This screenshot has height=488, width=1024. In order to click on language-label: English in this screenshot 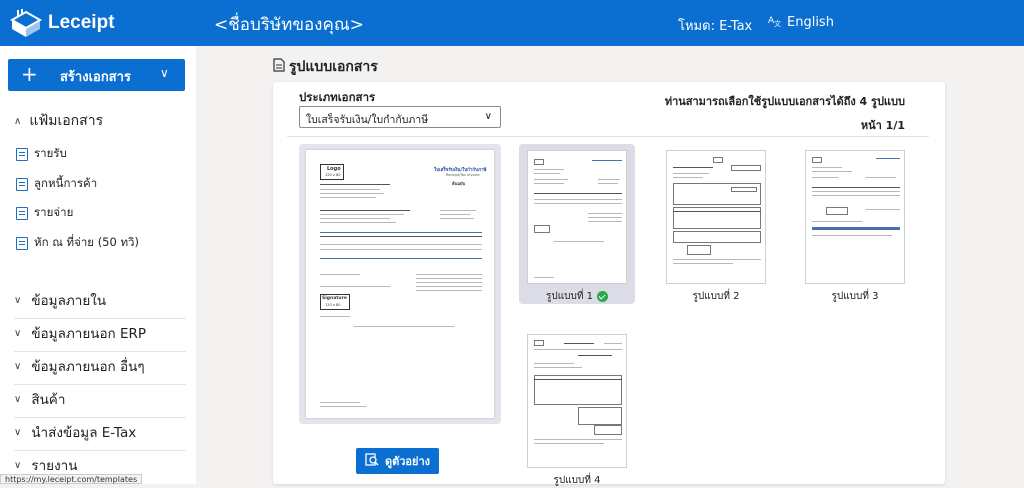, I will do `click(810, 22)`.